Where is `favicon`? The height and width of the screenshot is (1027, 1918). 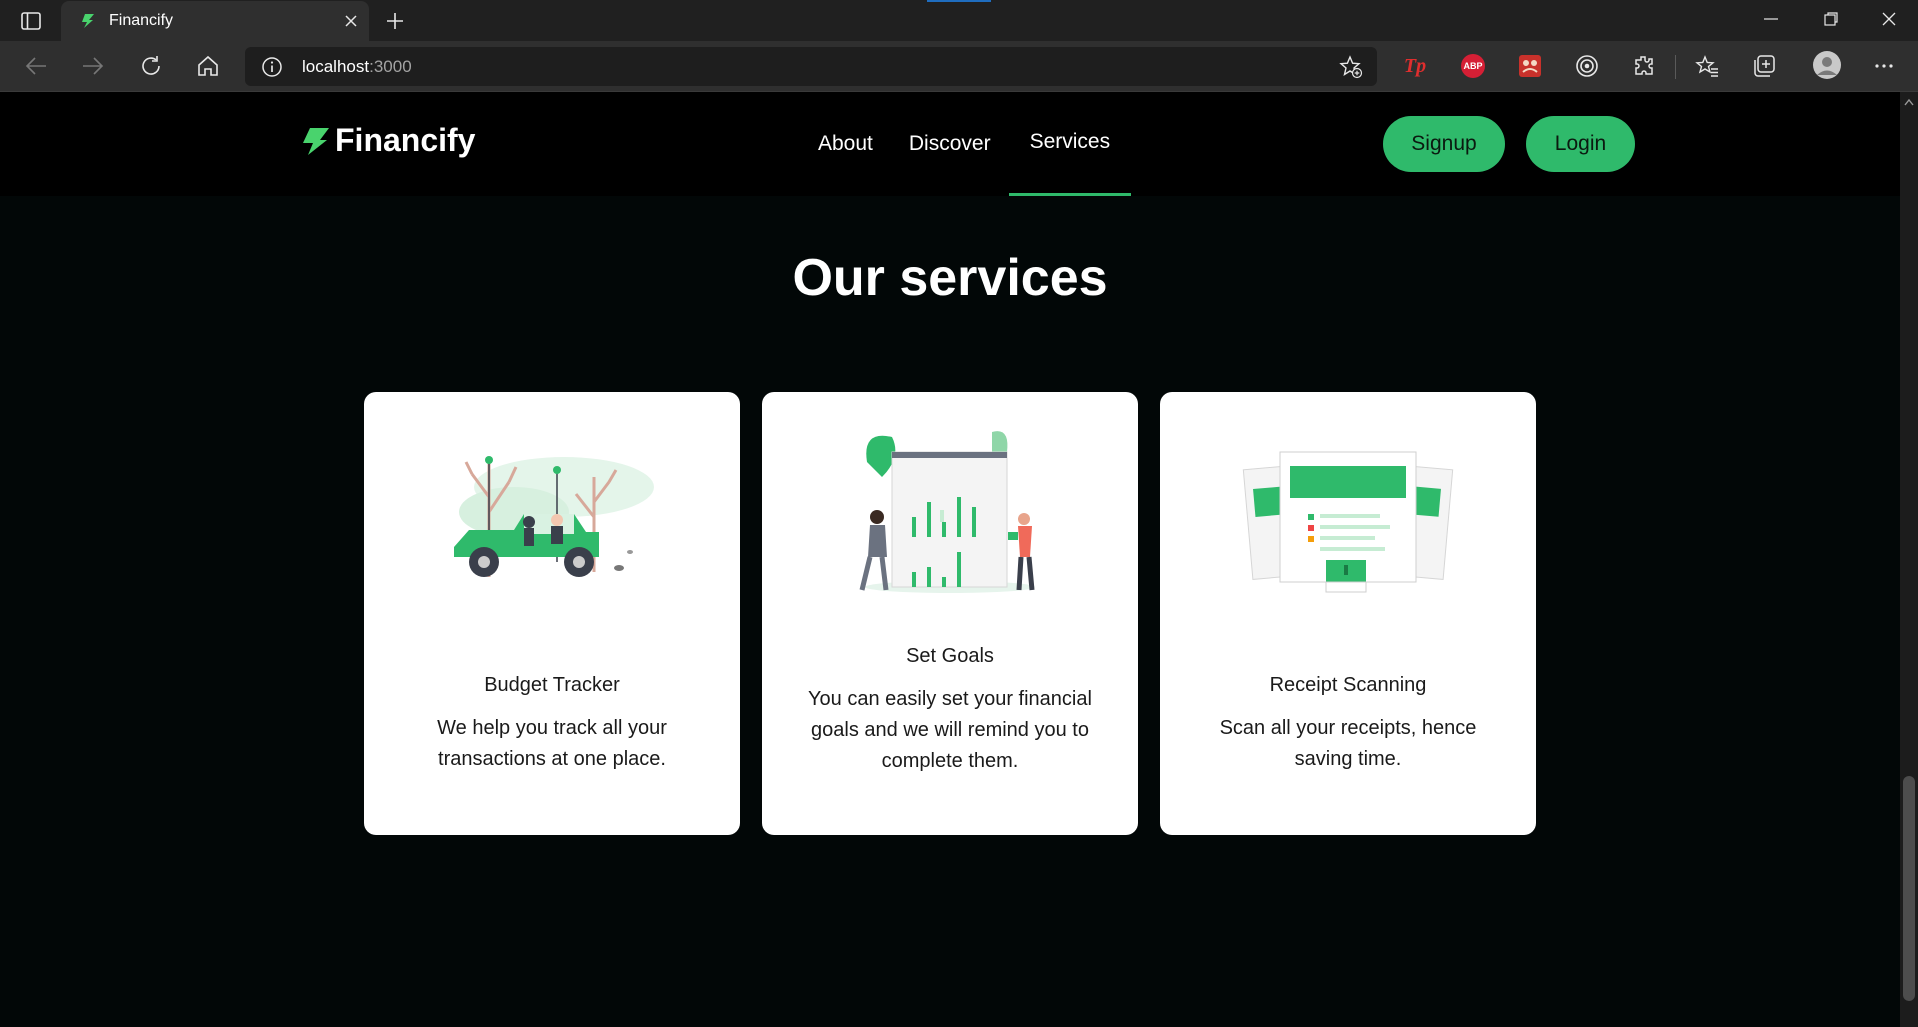 favicon is located at coordinates (88, 21).